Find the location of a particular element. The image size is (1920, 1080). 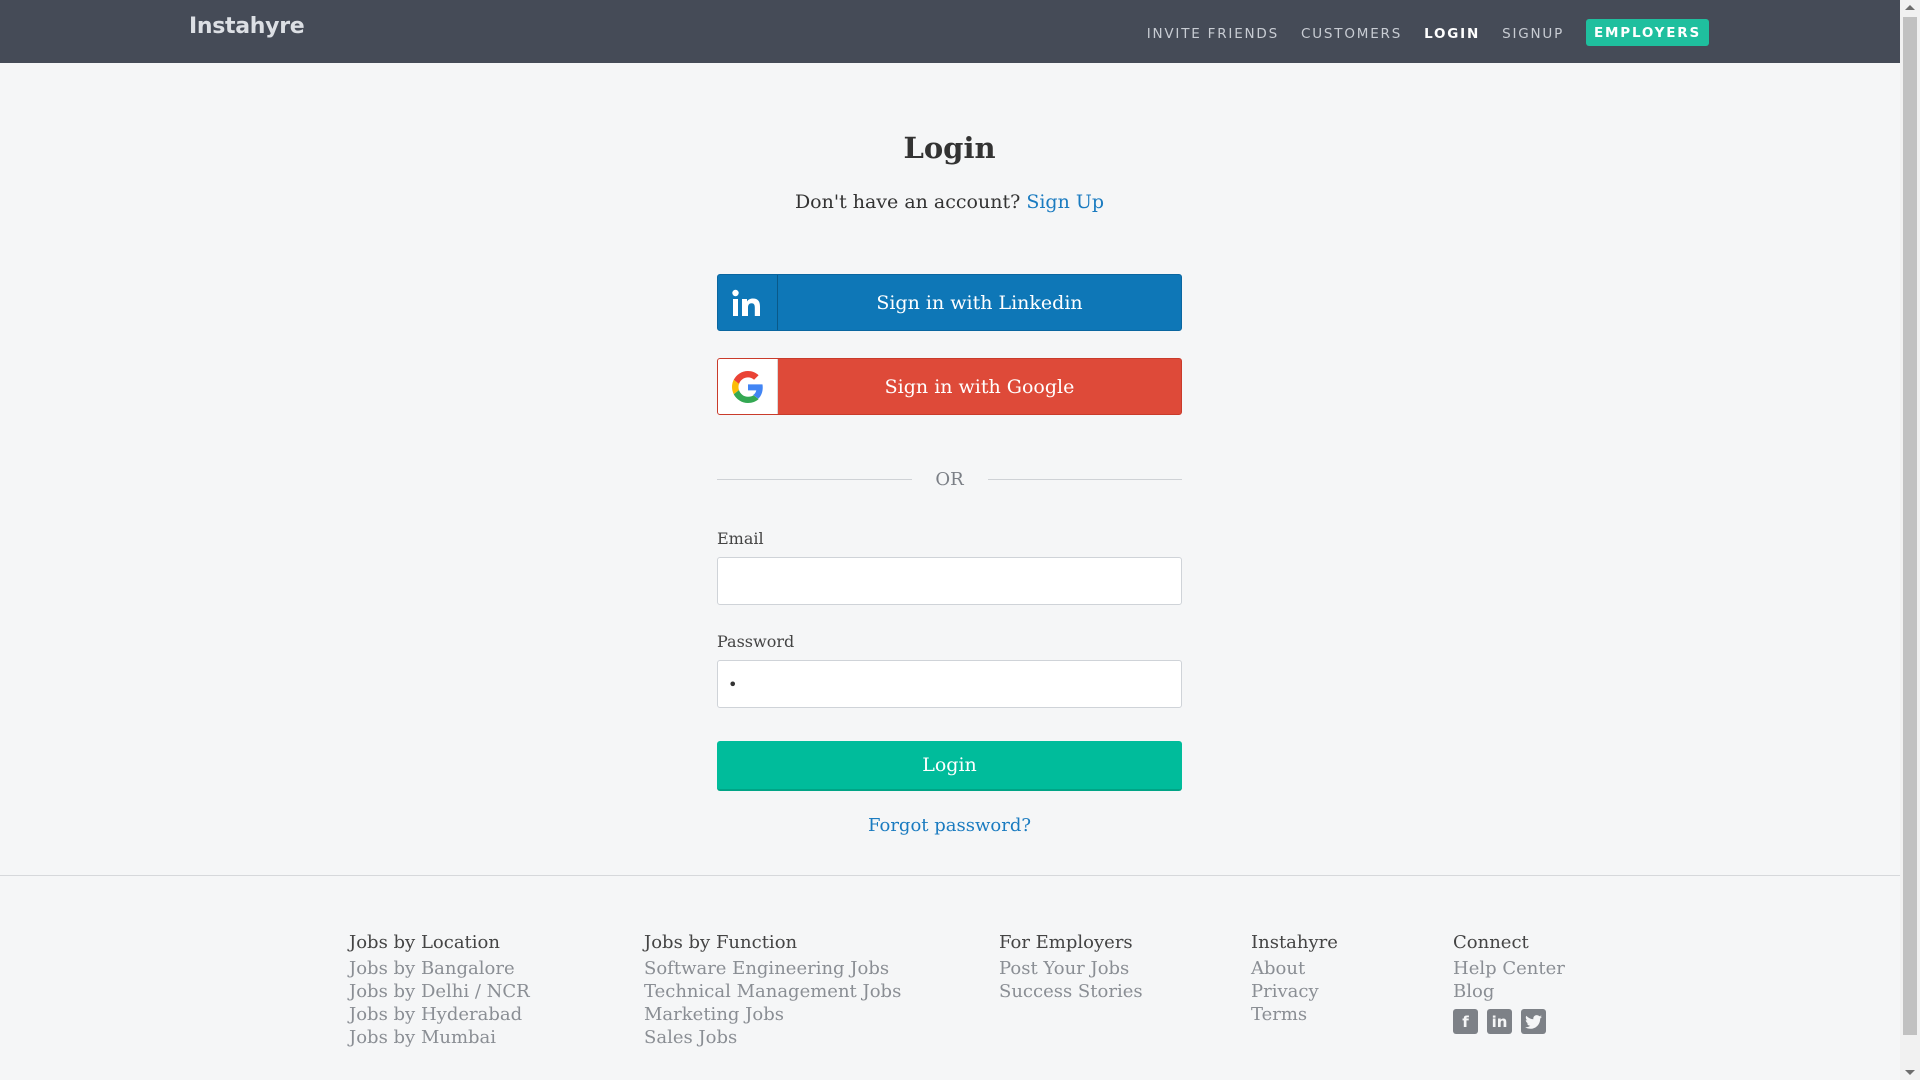

linkedin-icon is located at coordinates (748, 302).